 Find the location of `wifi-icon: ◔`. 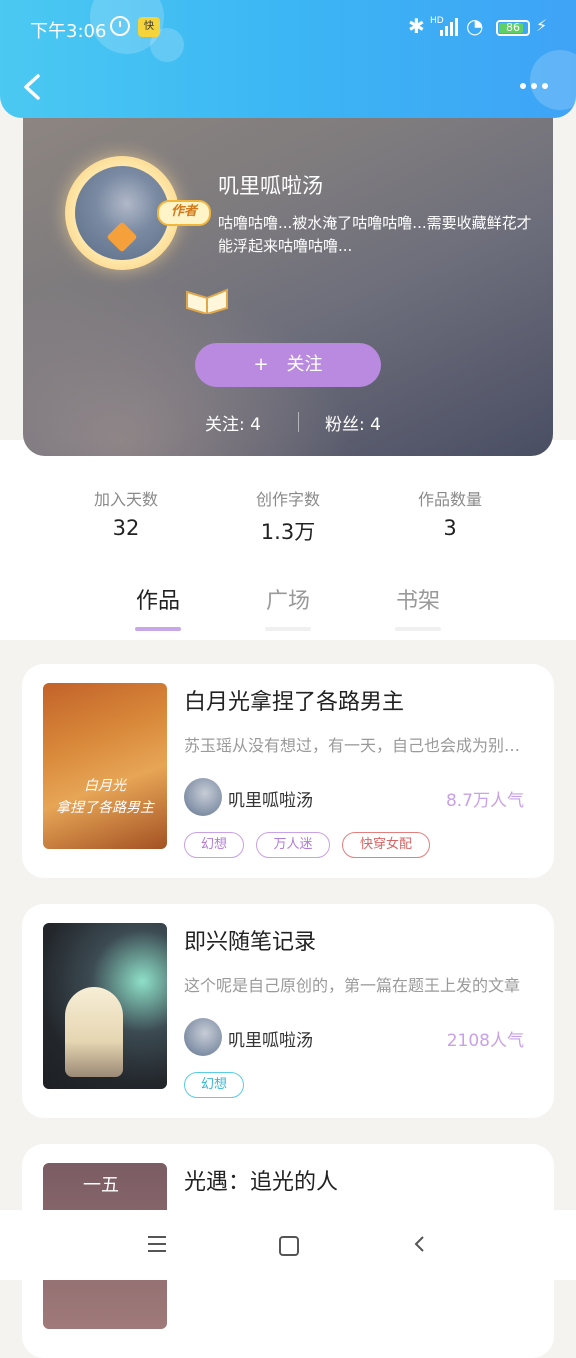

wifi-icon: ◔ is located at coordinates (475, 26).